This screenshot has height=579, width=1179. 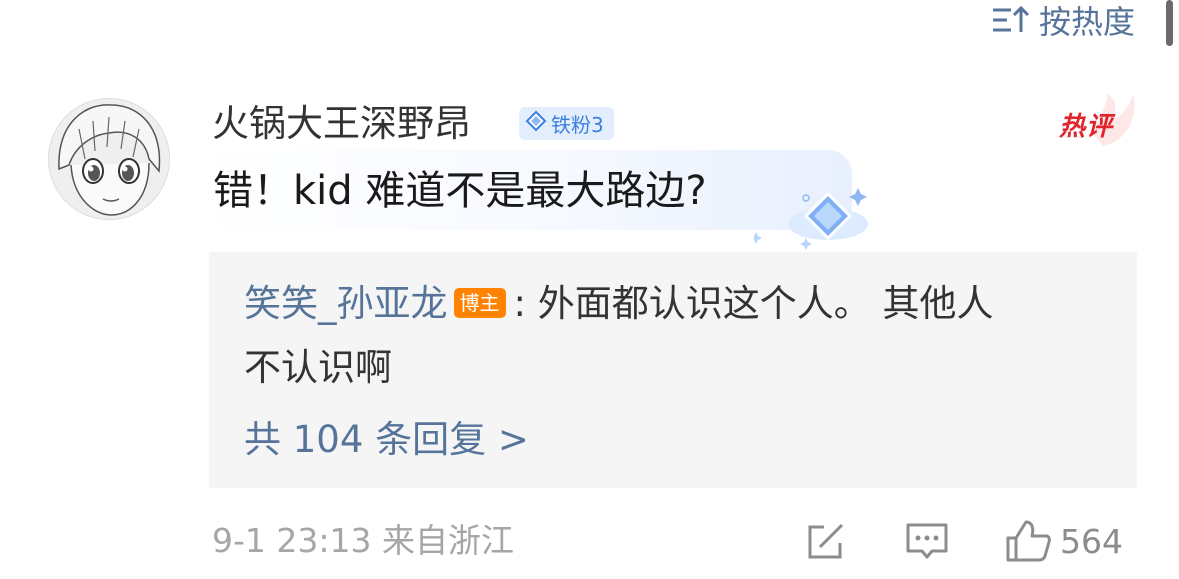 I want to click on sort-by-hot-button: 按热度, so click(x=1063, y=20).